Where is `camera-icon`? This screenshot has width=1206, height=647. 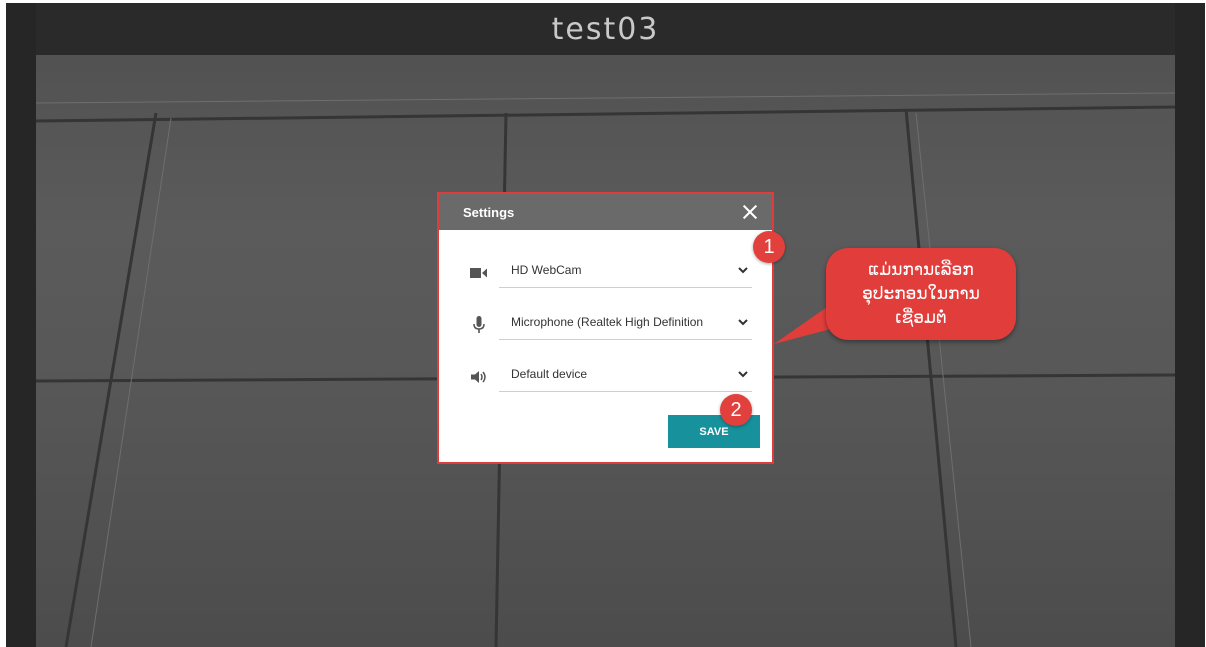
camera-icon is located at coordinates (479, 273).